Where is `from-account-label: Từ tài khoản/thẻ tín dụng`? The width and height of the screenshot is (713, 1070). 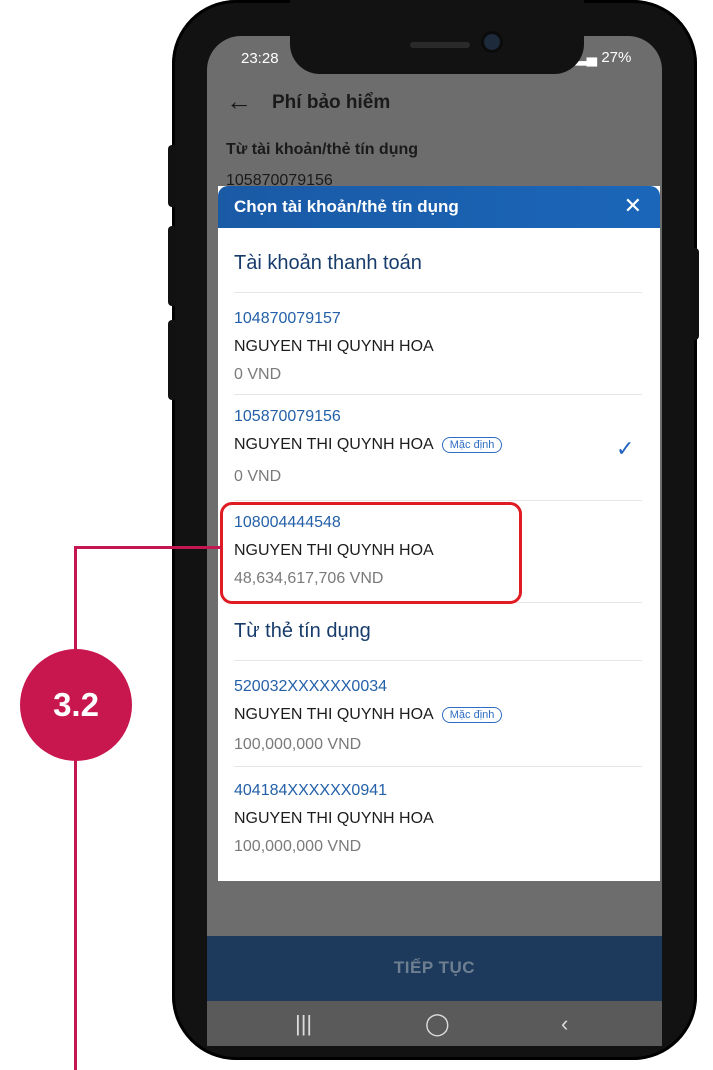
from-account-label: Từ tài khoản/thẻ tín dụng is located at coordinates (322, 149).